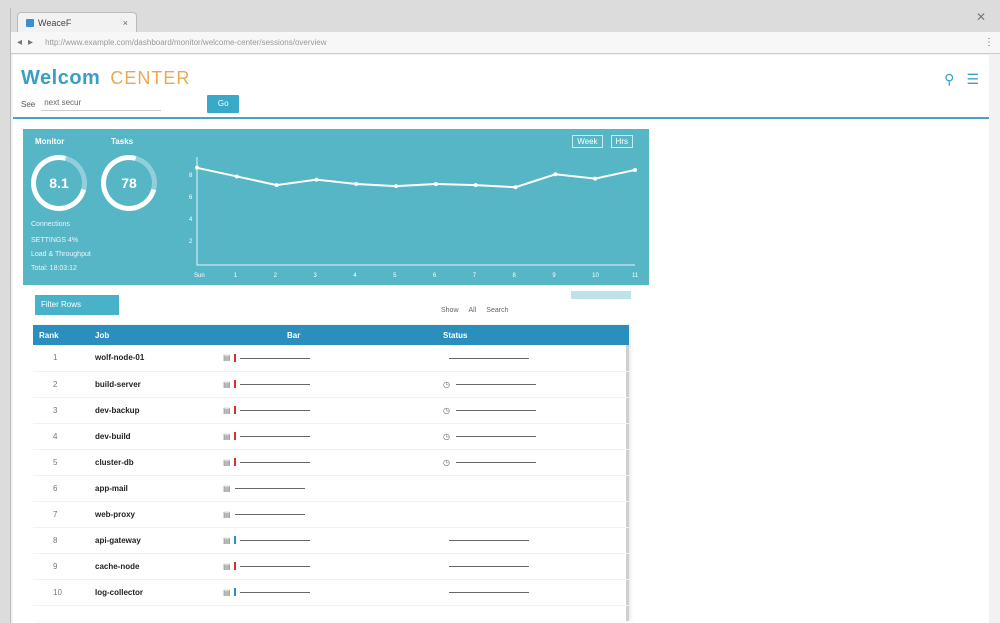  I want to click on search-icon: ⚲, so click(949, 79).